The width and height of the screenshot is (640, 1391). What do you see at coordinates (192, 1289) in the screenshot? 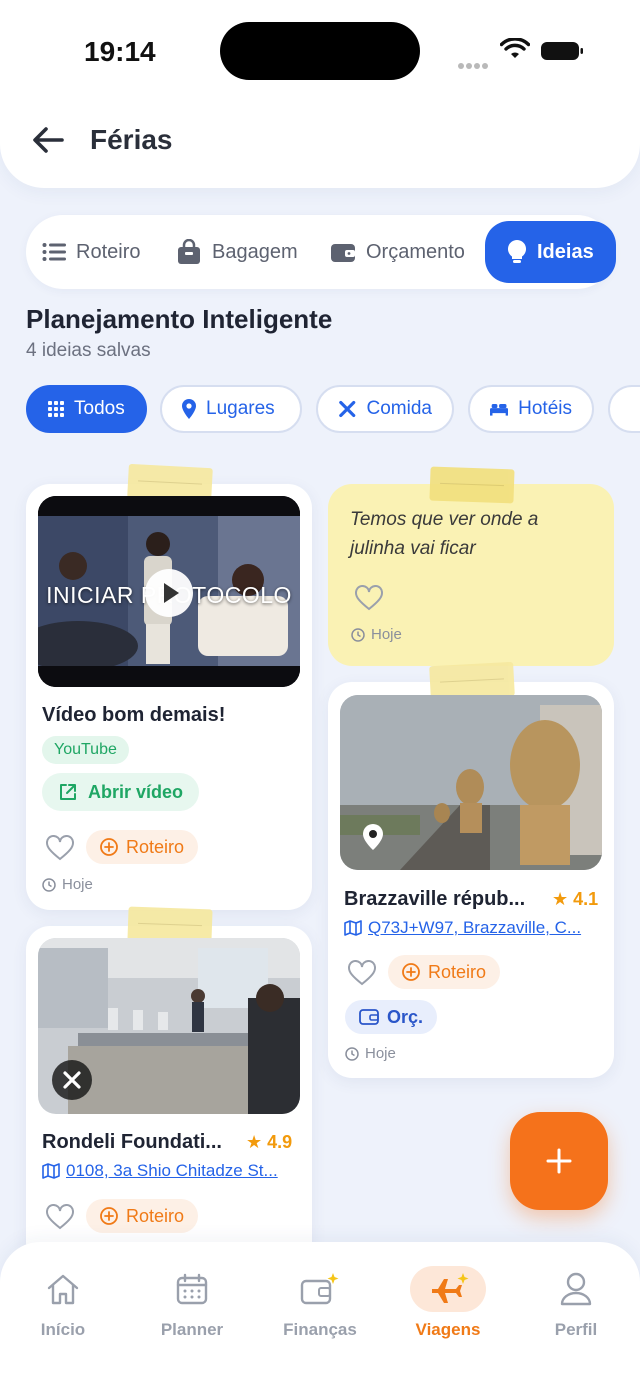
I see `calendar-icon` at bounding box center [192, 1289].